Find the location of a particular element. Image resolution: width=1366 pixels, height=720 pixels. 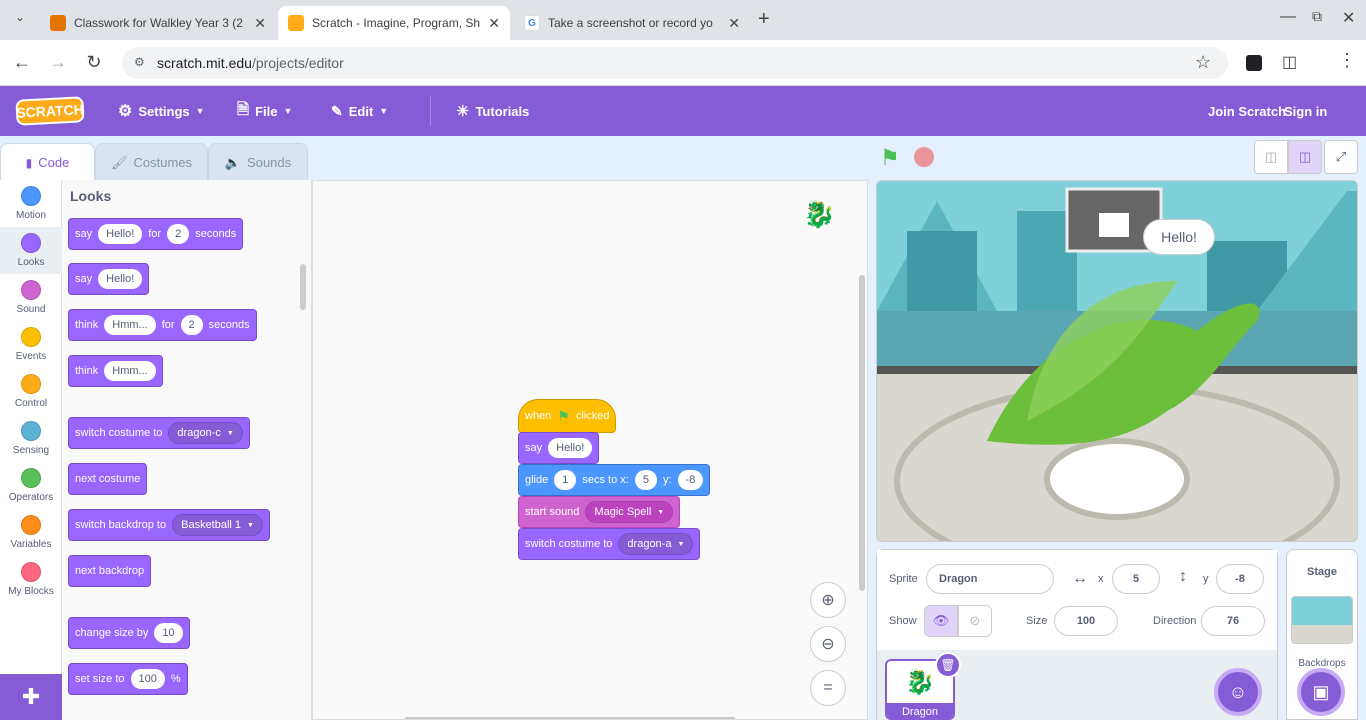

browser-tab-classwork: Classwork for Walkley Year 3 (2 ✕ is located at coordinates (158, 23).